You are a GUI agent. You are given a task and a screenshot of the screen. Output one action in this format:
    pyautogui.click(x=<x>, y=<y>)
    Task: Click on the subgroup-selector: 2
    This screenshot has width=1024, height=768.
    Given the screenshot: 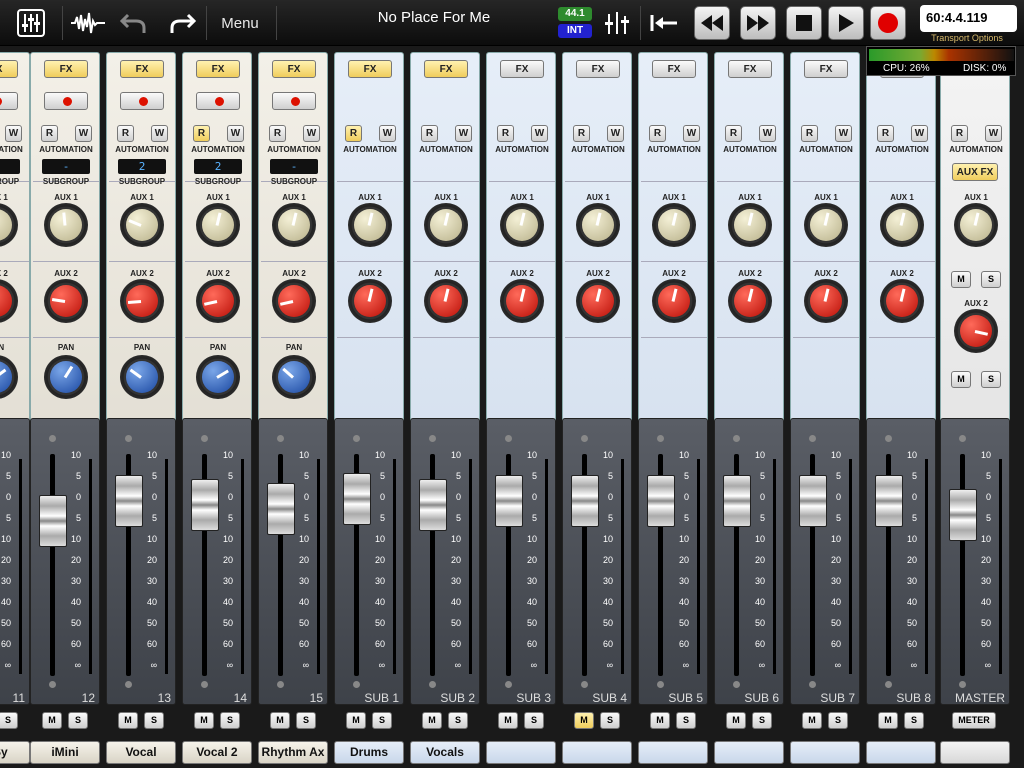 What is the action you would take?
    pyautogui.click(x=142, y=166)
    